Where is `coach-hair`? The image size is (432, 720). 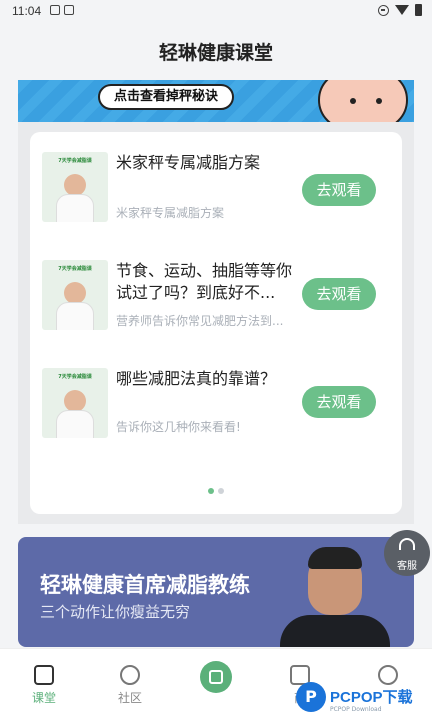
coach-hair is located at coordinates (335, 558).